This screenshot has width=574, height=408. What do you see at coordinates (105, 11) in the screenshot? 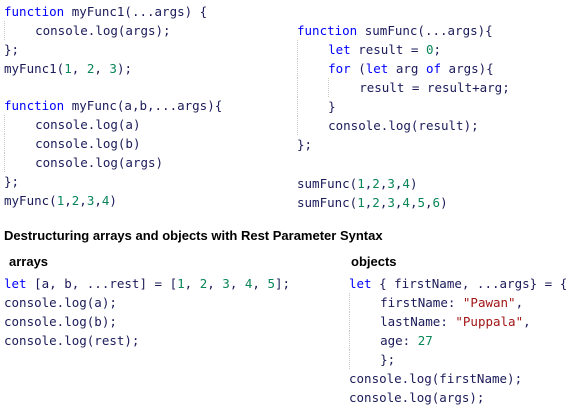
I see `code-line: function myFunc1(...args) {` at bounding box center [105, 11].